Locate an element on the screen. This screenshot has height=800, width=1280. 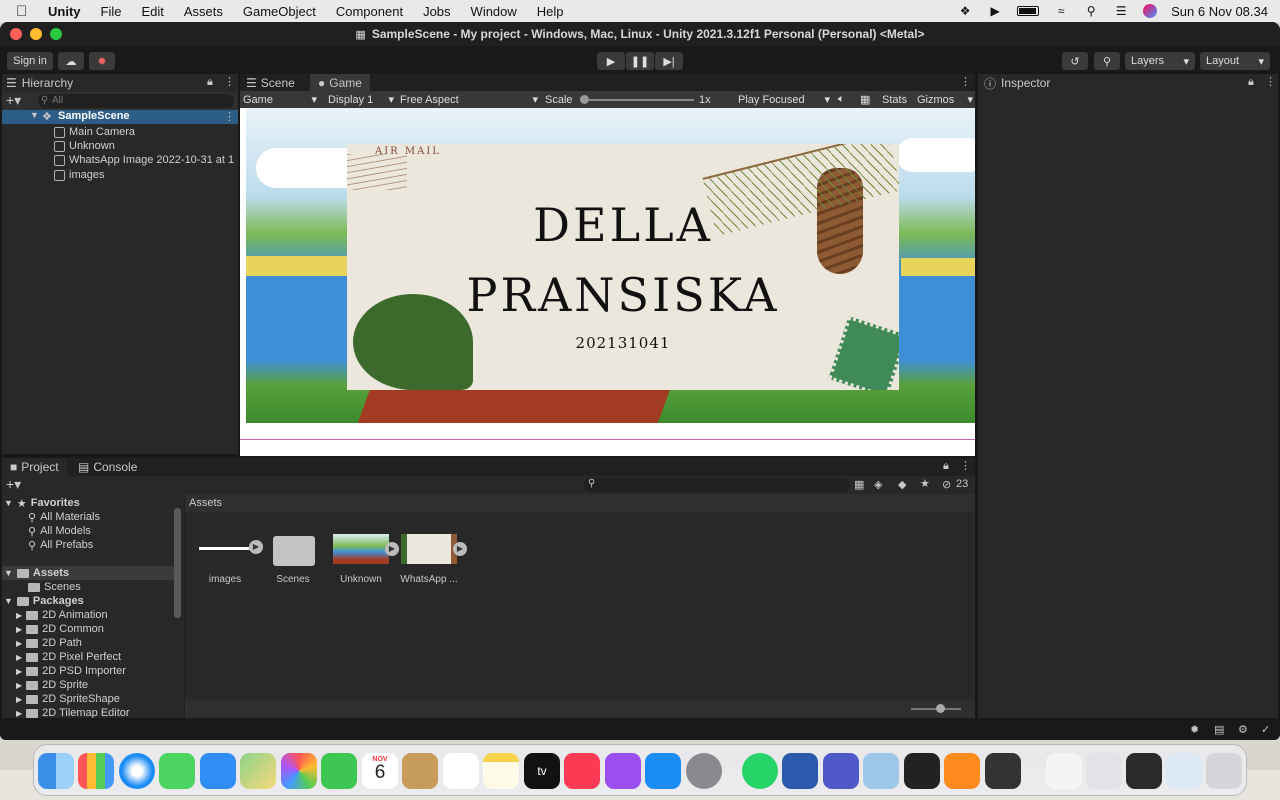
reminders-icon is located at coordinates (461, 771).